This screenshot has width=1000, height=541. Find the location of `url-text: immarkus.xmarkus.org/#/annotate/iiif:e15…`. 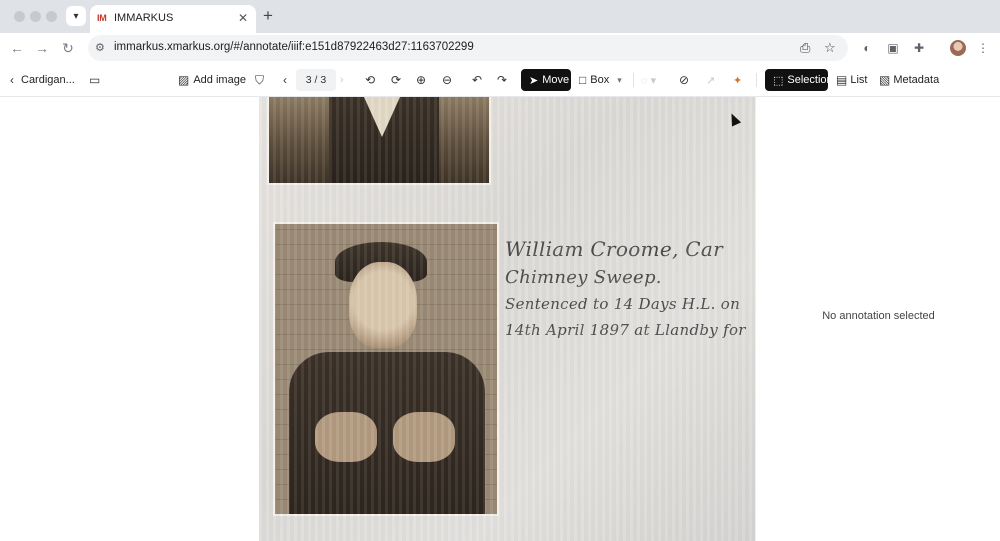

url-text: immarkus.xmarkus.org/#/annotate/iiif:e15… is located at coordinates (294, 47).